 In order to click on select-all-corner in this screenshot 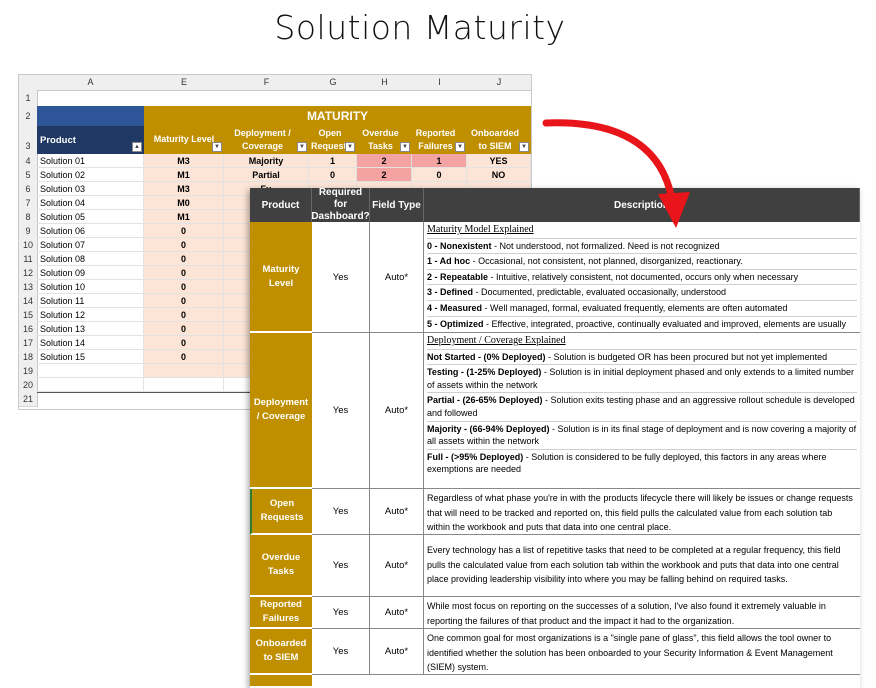, I will do `click(28, 83)`.